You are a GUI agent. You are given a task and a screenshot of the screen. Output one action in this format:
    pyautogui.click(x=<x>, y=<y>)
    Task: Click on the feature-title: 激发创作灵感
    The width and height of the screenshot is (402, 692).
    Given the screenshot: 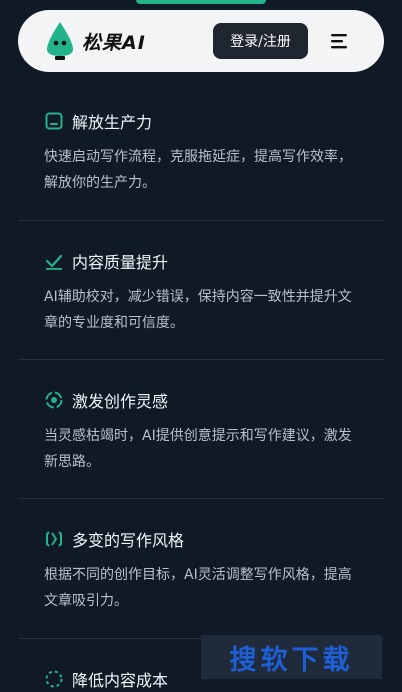 What is the action you would take?
    pyautogui.click(x=120, y=401)
    